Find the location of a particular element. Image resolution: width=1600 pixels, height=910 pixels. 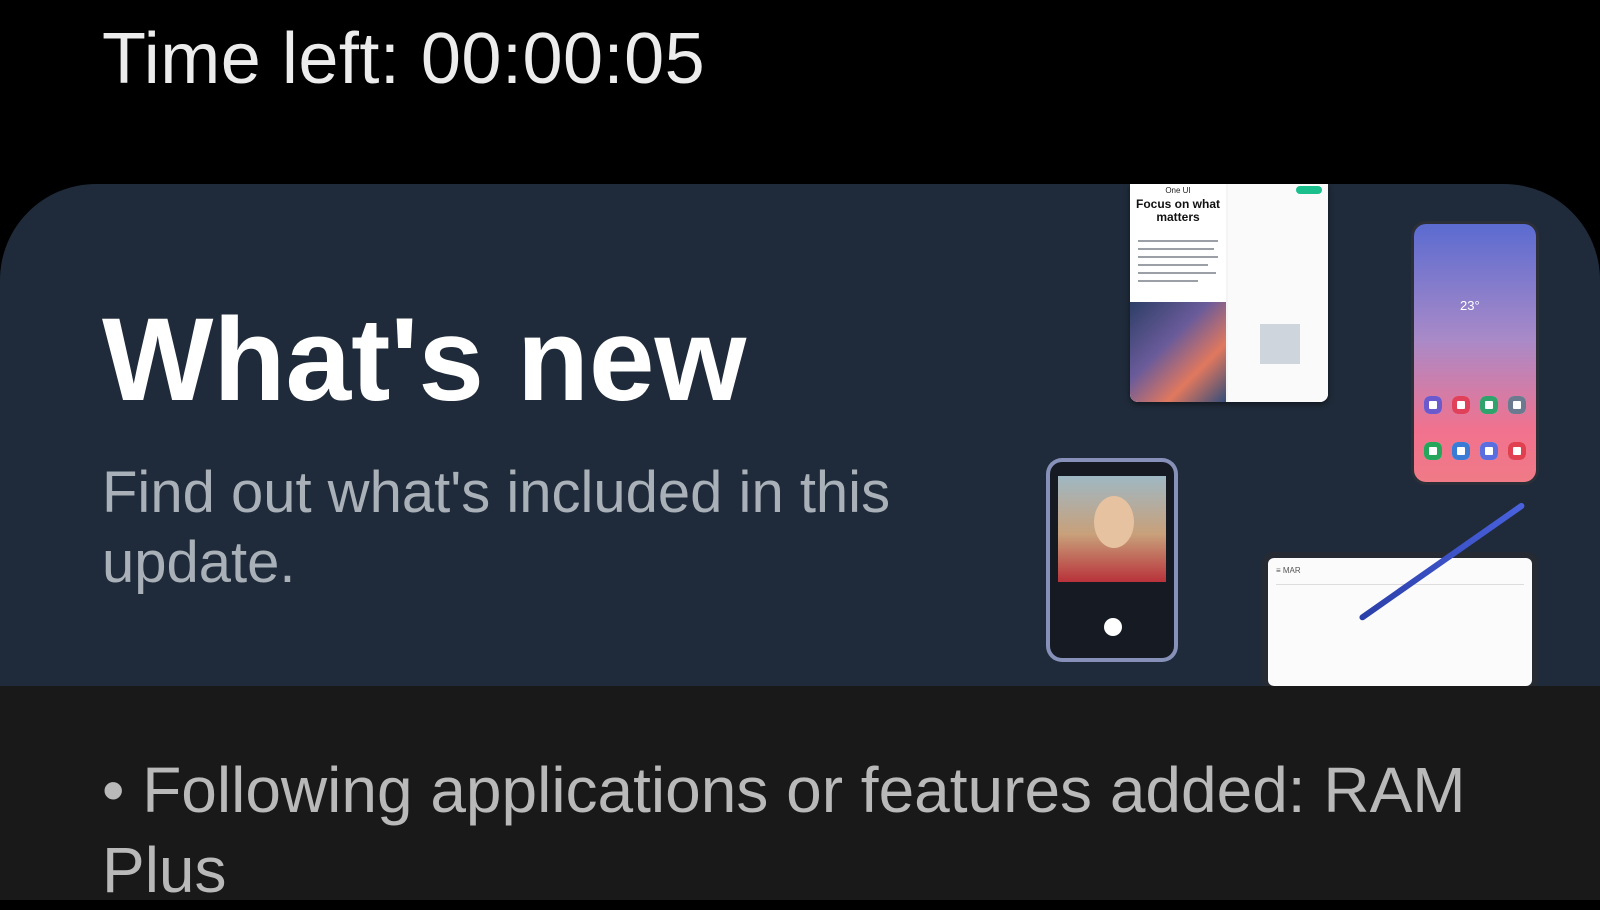

tablet-brand-text: One UI is located at coordinates (1178, 190).